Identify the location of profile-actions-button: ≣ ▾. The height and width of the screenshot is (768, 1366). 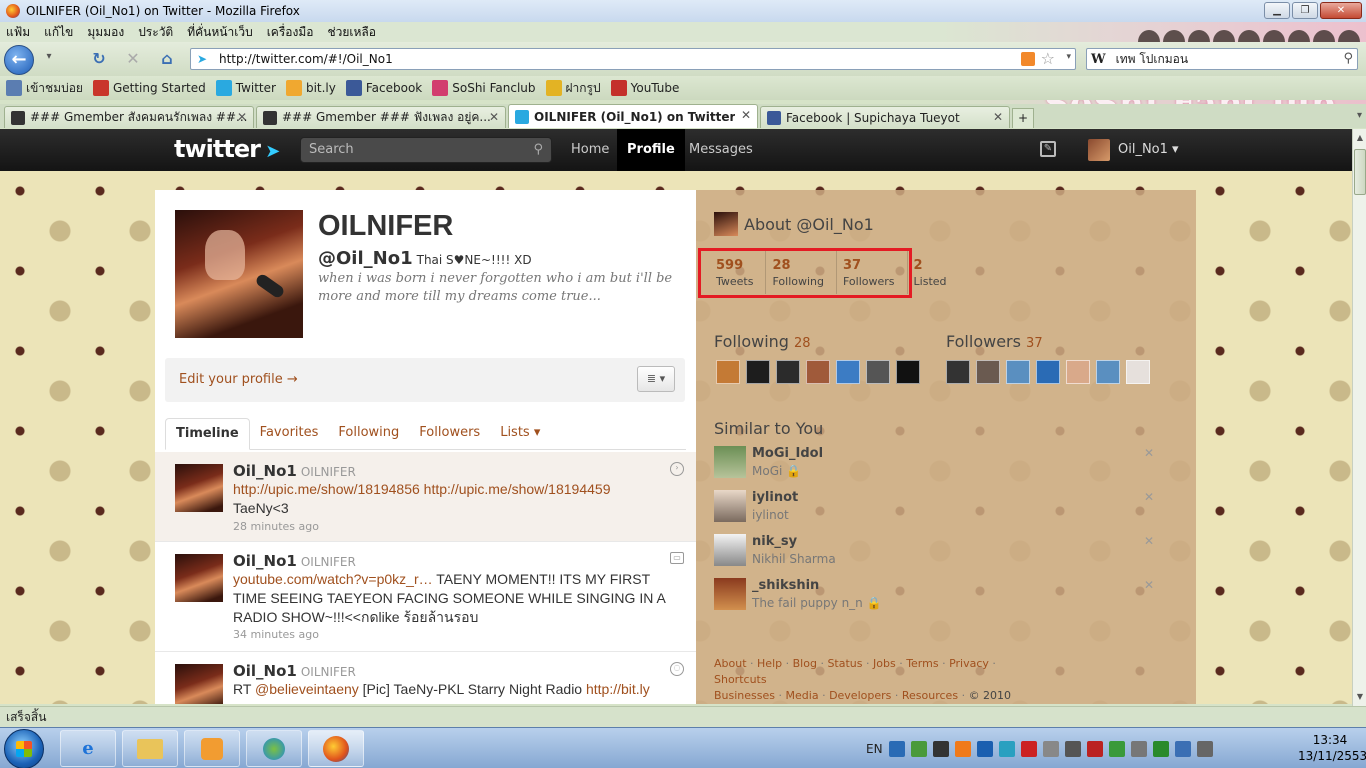
(656, 379).